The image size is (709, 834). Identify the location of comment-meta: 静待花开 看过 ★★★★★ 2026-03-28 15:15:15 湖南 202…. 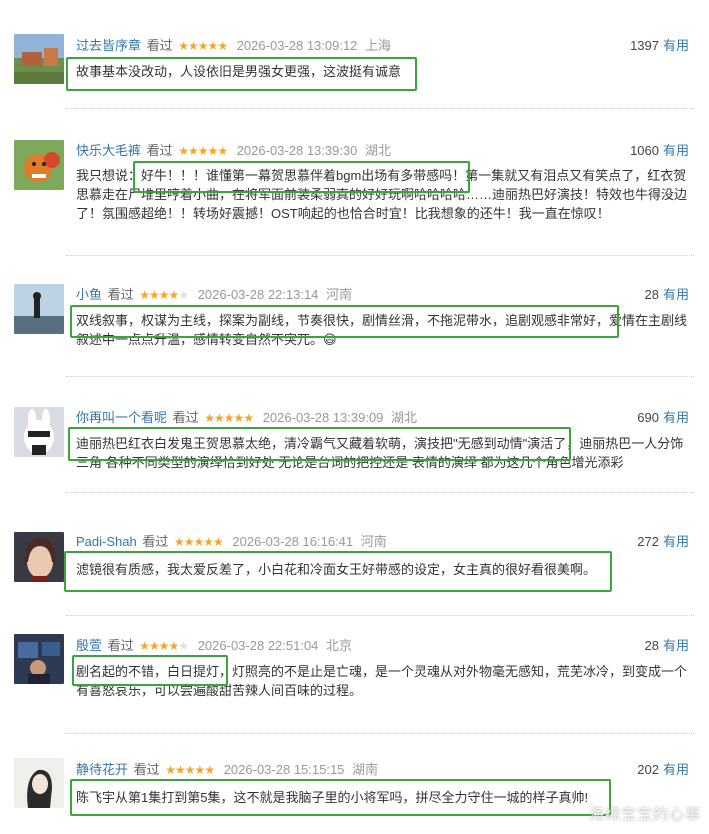
(382, 770).